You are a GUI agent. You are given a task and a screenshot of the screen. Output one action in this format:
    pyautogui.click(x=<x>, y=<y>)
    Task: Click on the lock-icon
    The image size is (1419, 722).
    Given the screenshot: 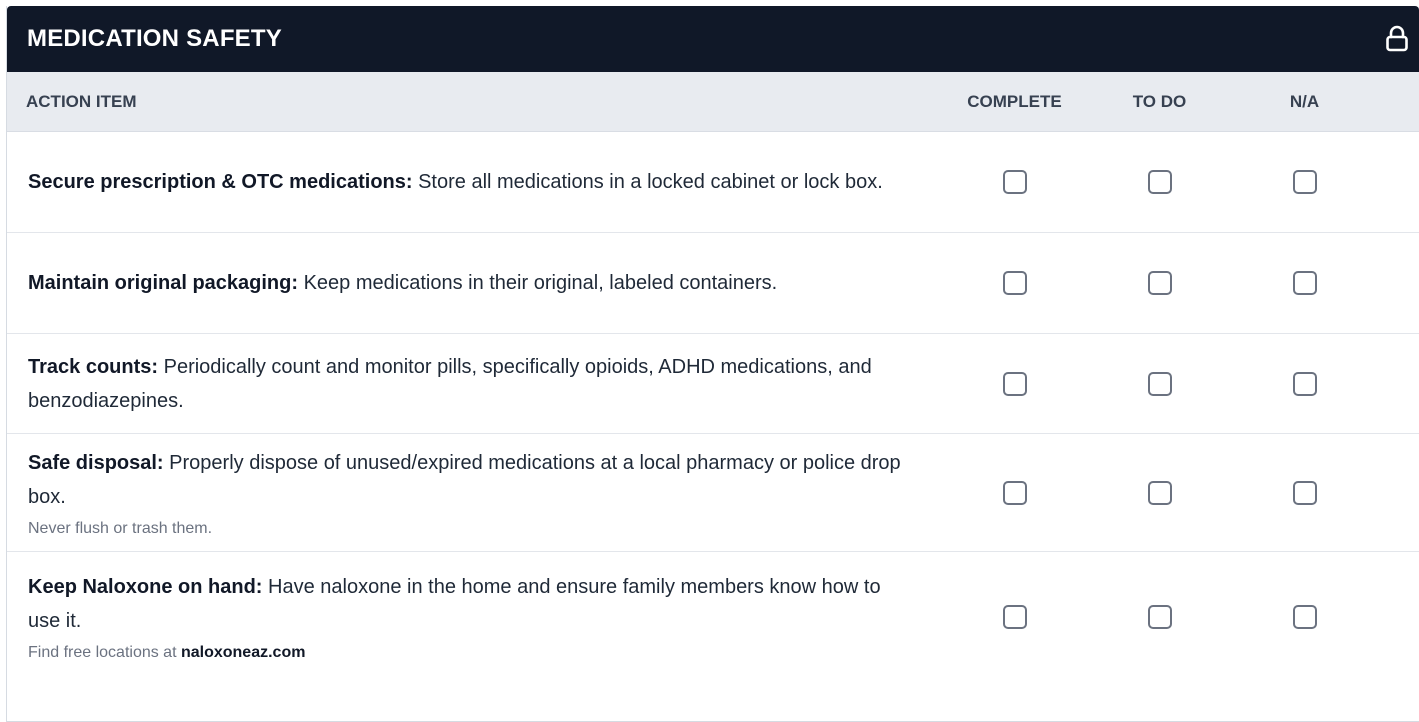 What is the action you would take?
    pyautogui.click(x=1397, y=39)
    